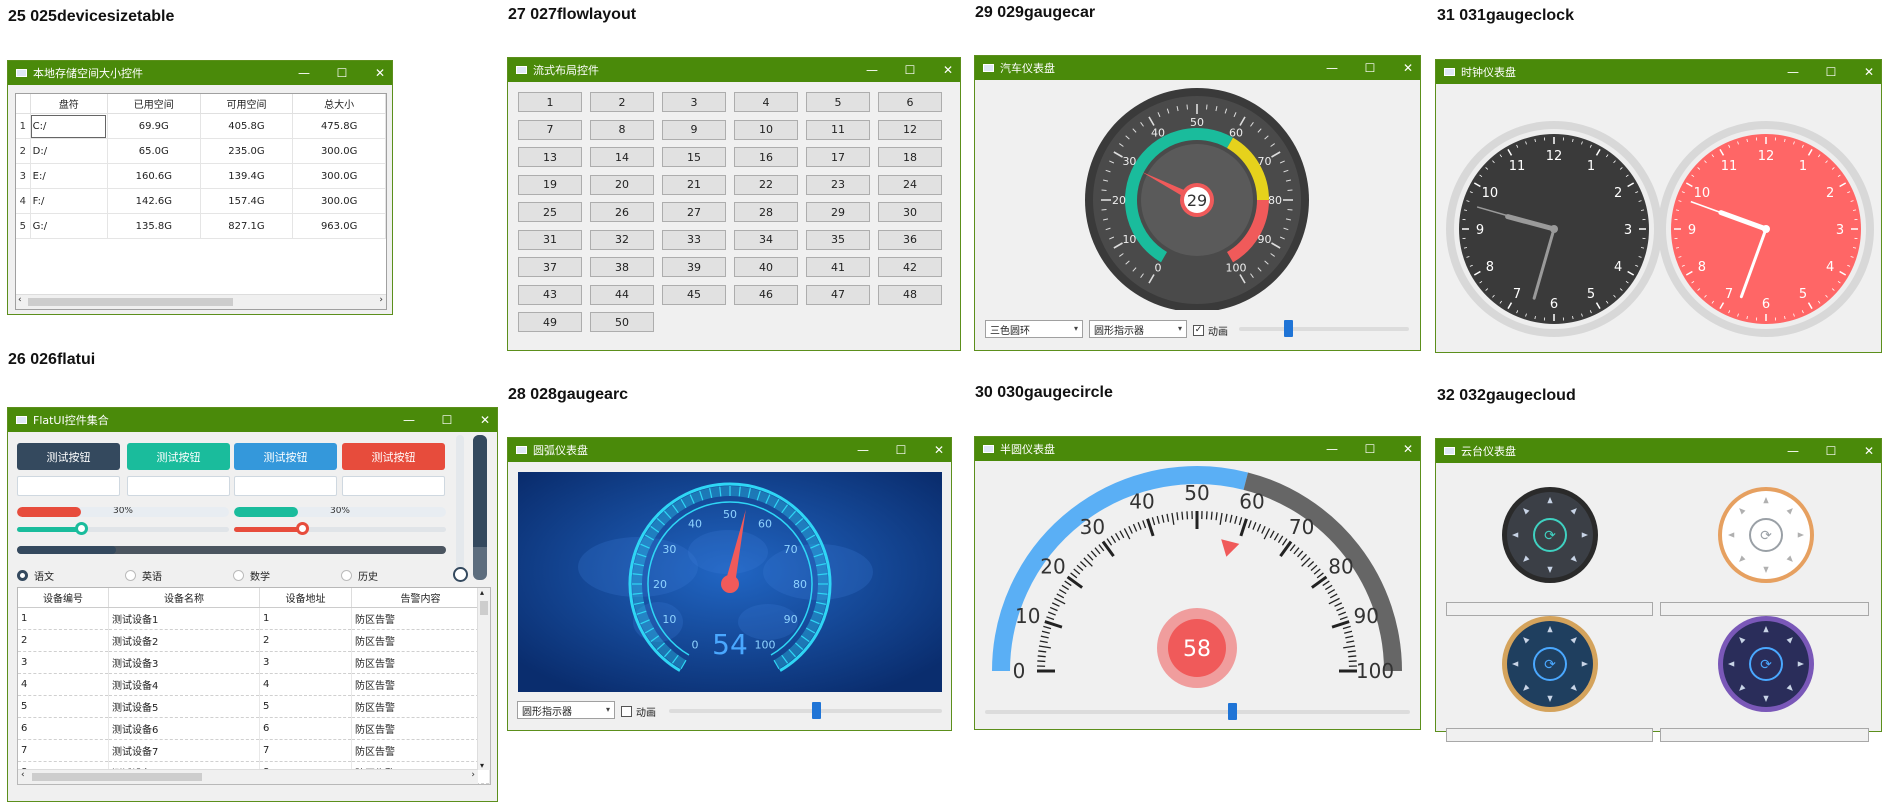 The height and width of the screenshot is (811, 1889). I want to click on animation-checkbox: ✓ 动画, so click(1210, 330).